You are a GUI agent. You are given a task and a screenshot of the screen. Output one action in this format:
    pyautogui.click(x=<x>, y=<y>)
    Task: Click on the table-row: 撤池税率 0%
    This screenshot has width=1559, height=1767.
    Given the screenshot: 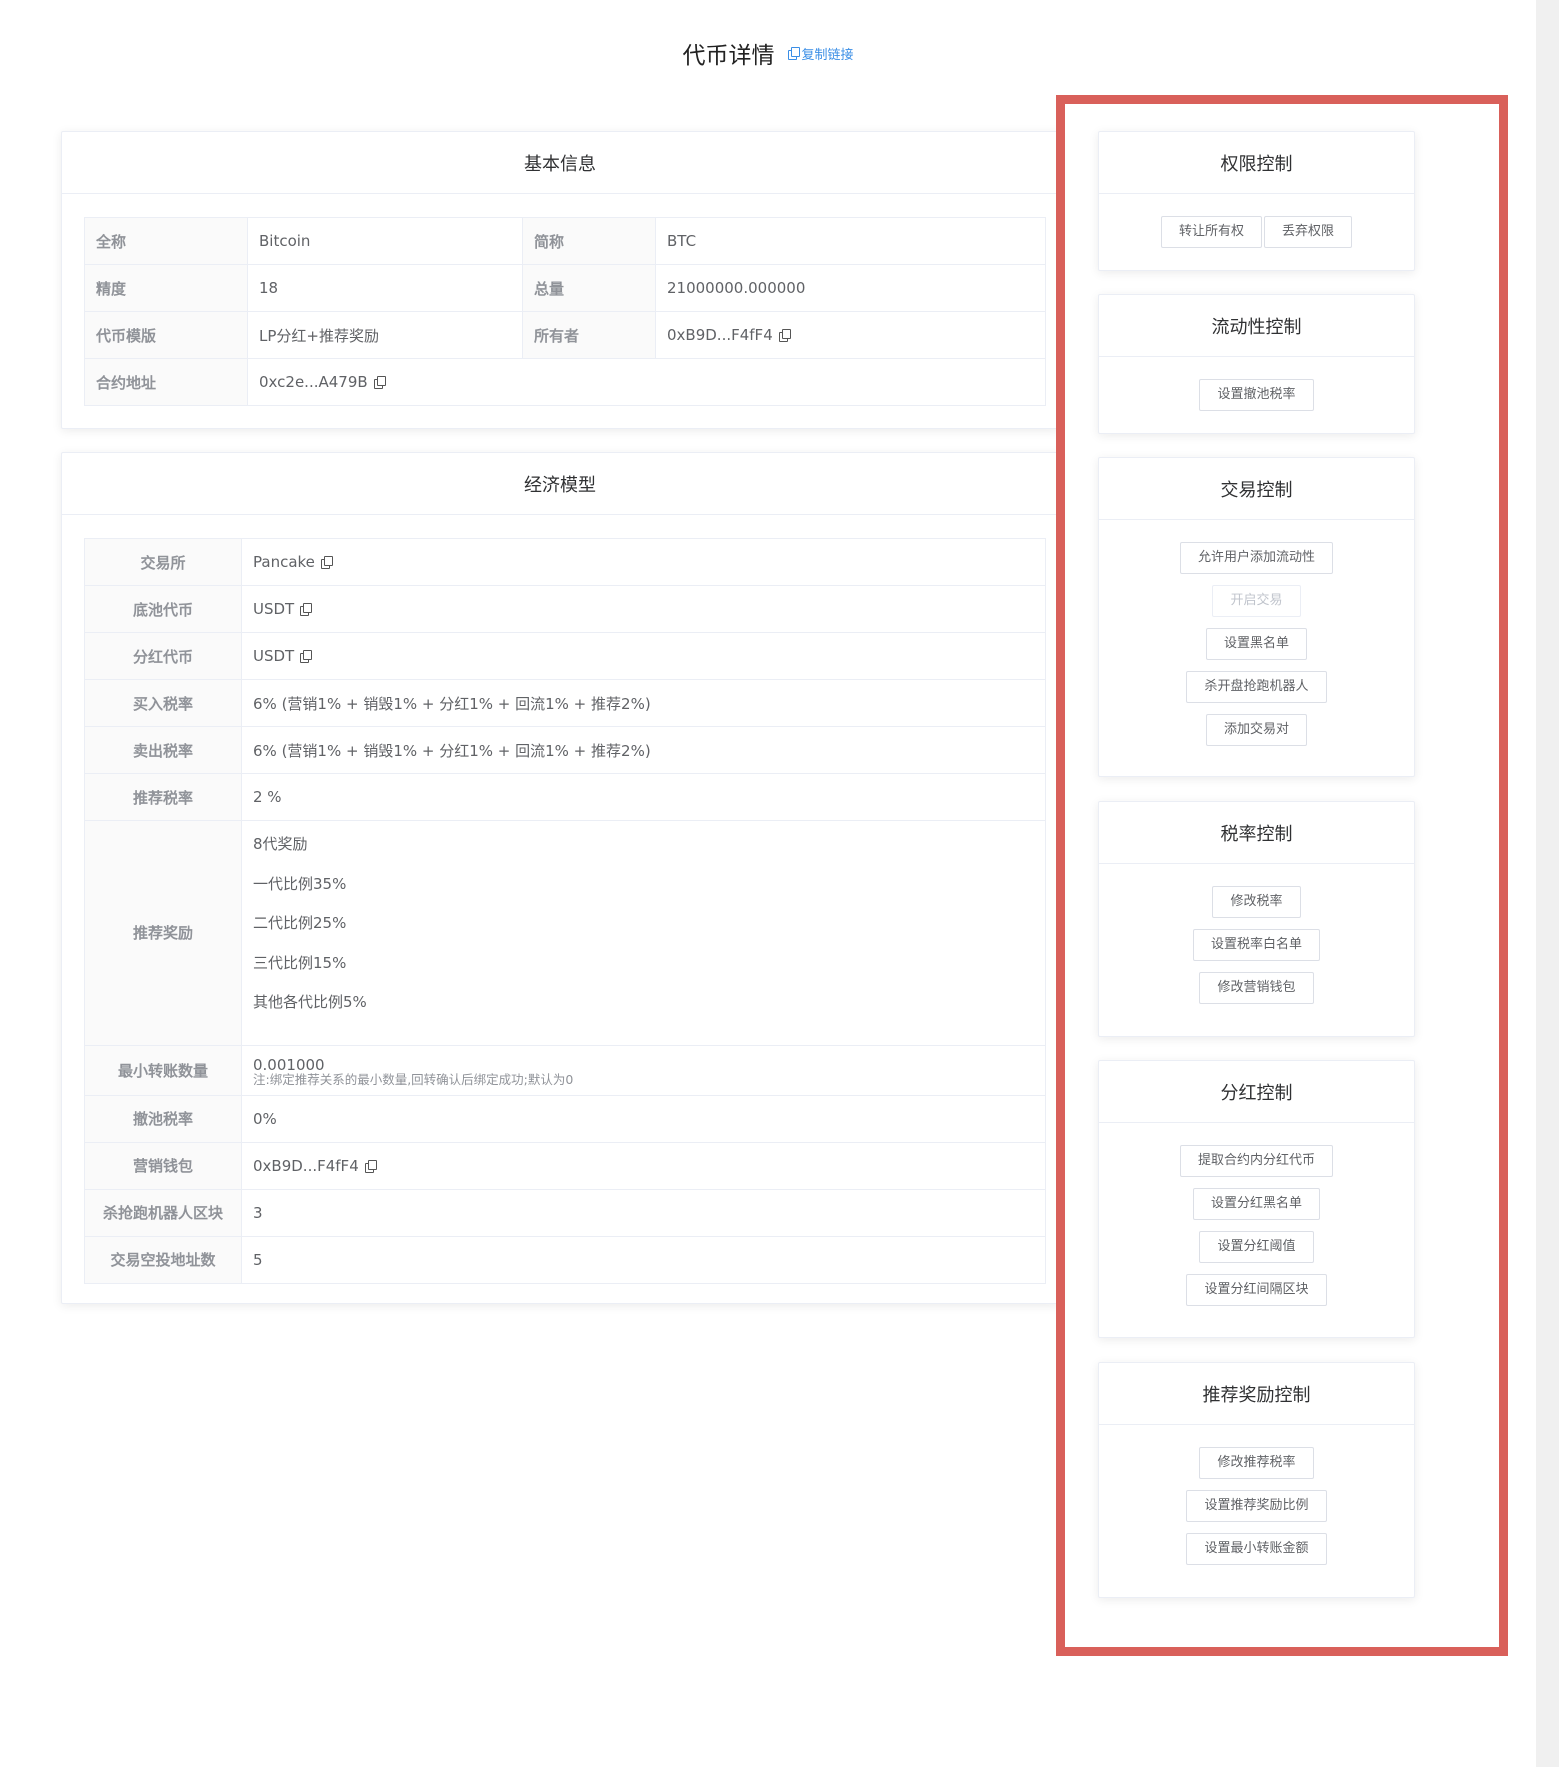 What is the action you would take?
    pyautogui.click(x=565, y=1118)
    